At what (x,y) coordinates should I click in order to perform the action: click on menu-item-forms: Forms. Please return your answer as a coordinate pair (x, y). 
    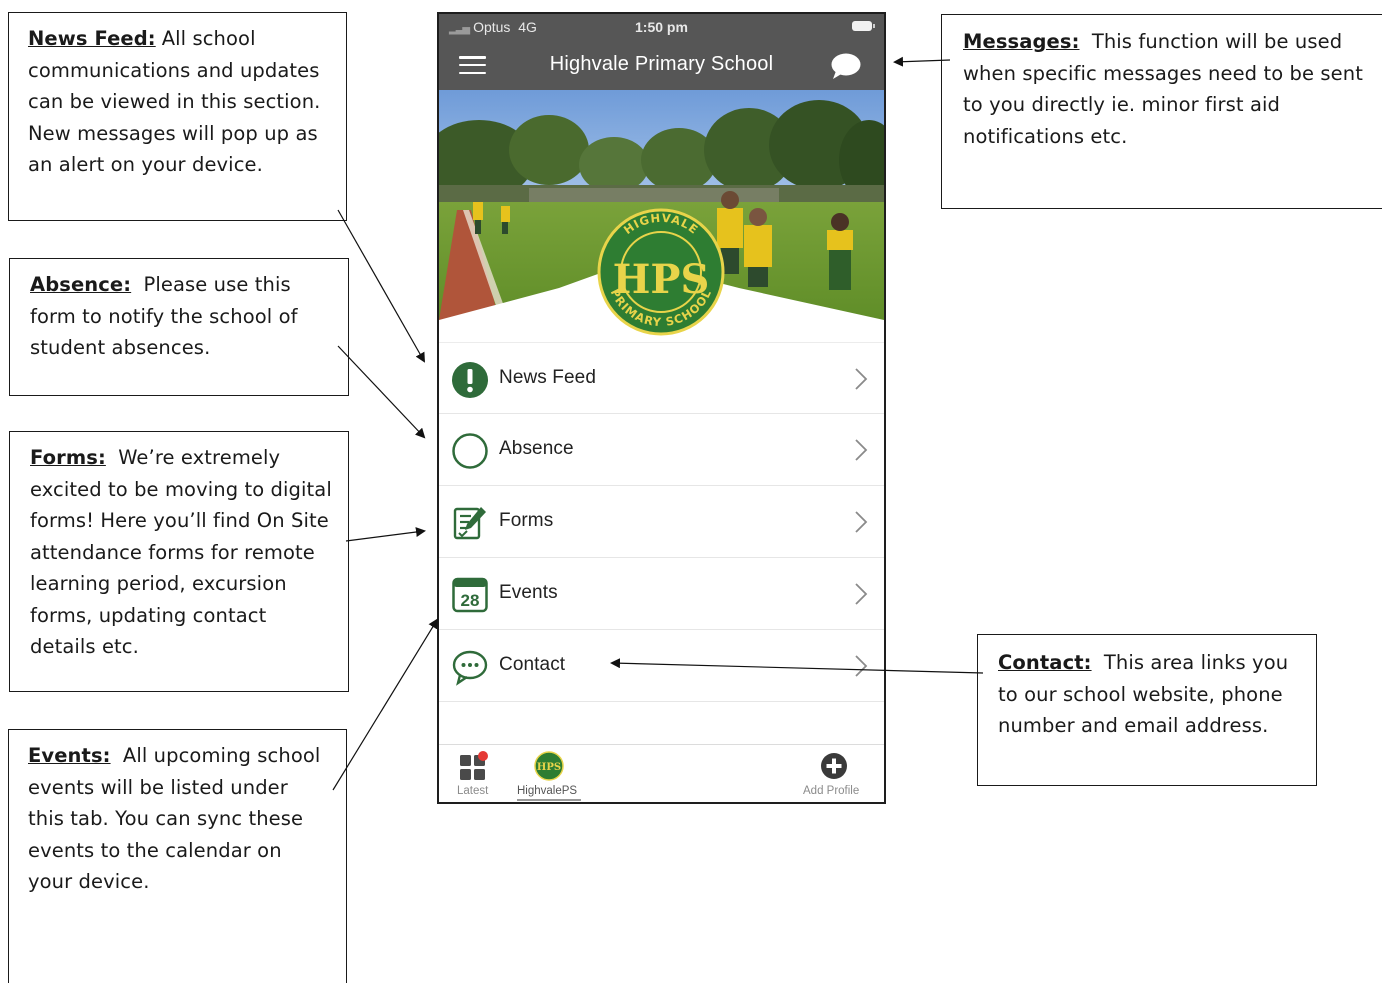
    Looking at the image, I should click on (661, 522).